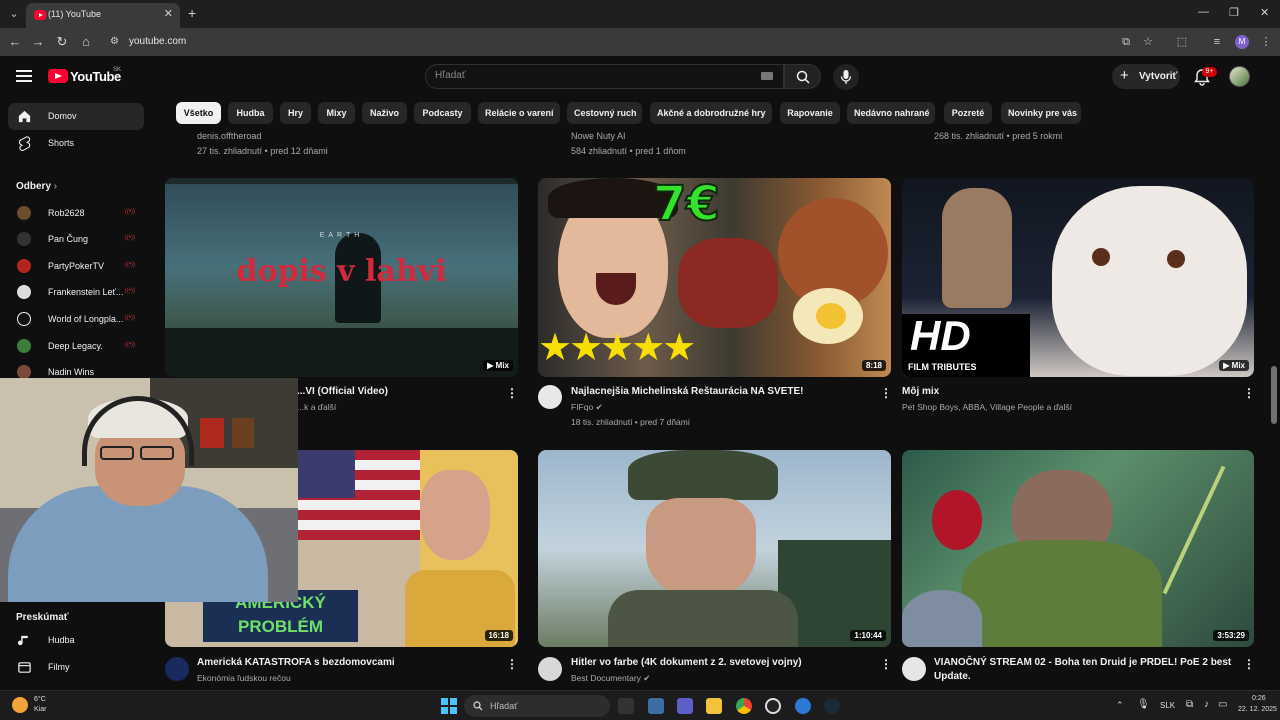 Image resolution: width=1280 pixels, height=720 pixels. Describe the element at coordinates (802, 76) in the screenshot. I see `search-button` at that location.